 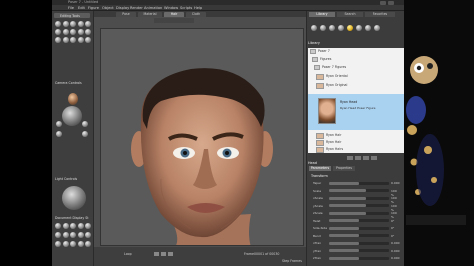 What do you see at coordinates (356, 149) in the screenshot?
I see `list-item: Ryan Hairs` at bounding box center [356, 149].